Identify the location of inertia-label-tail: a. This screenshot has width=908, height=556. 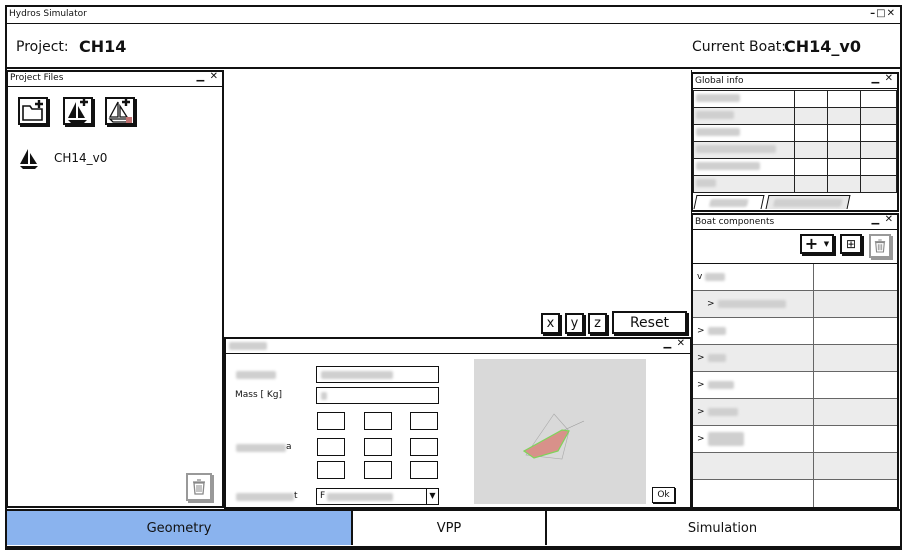
(289, 447).